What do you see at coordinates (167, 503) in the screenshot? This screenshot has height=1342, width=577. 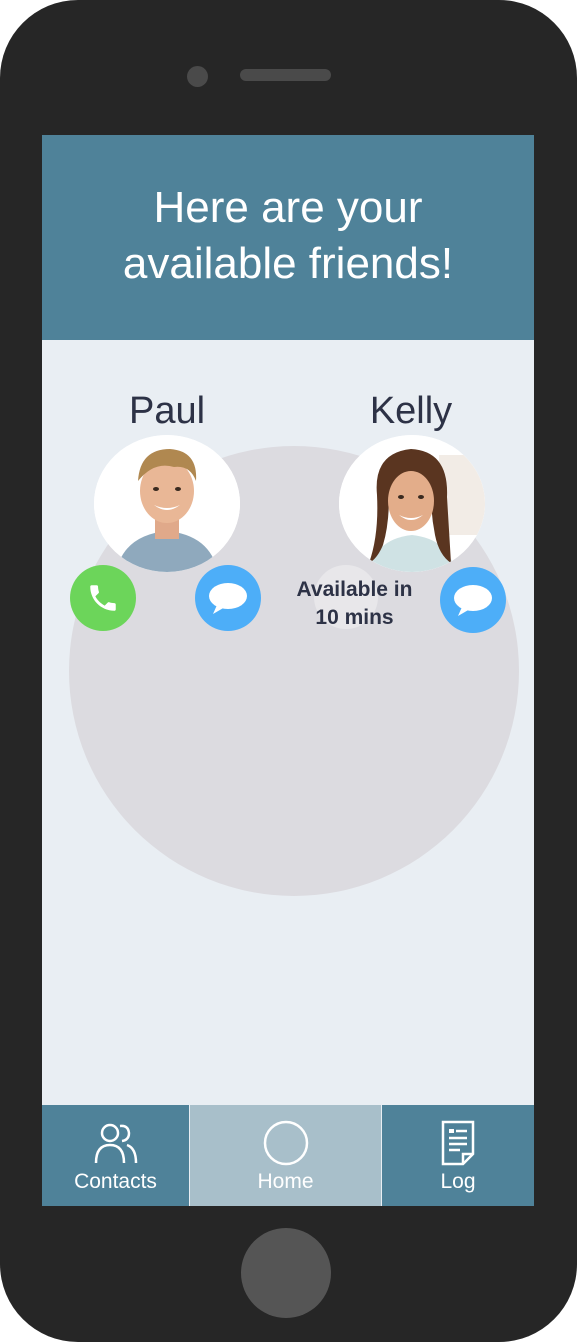 I see `avatar-paul` at bounding box center [167, 503].